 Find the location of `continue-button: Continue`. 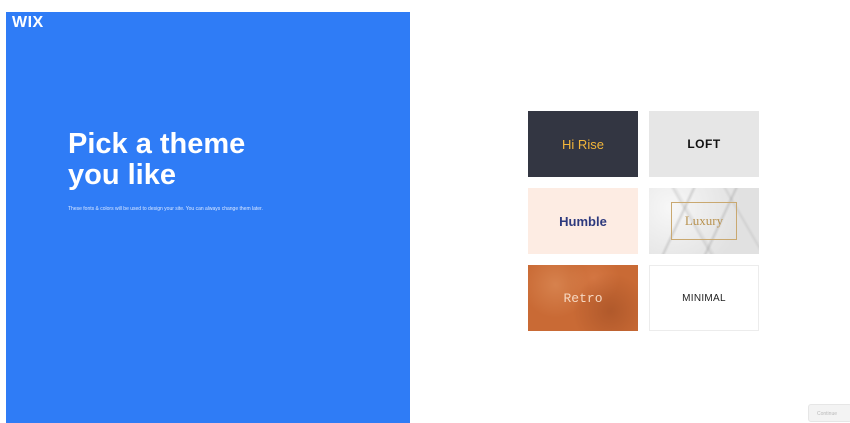

continue-button: Continue is located at coordinates (829, 413).